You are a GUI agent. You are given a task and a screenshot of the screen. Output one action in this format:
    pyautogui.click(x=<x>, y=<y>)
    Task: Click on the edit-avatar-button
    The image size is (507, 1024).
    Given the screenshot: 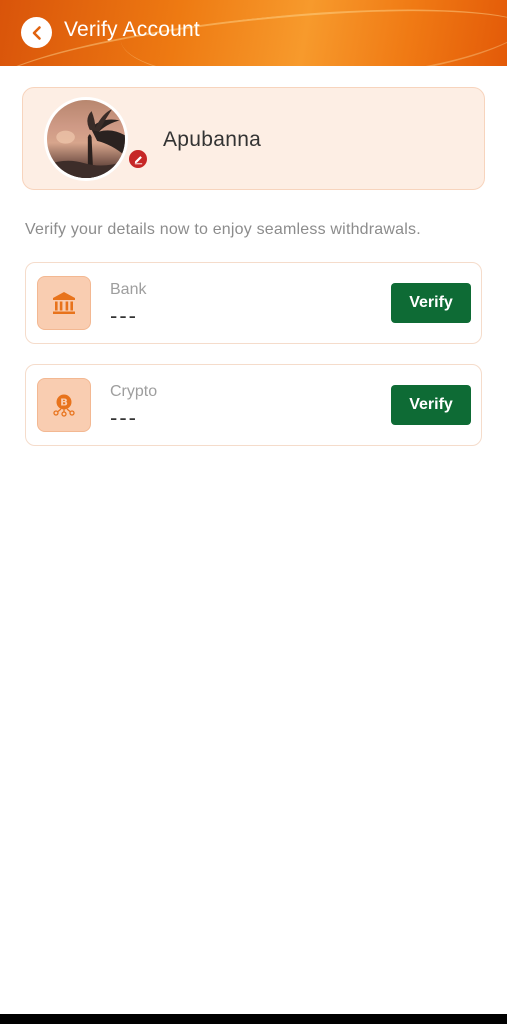 What is the action you would take?
    pyautogui.click(x=138, y=159)
    